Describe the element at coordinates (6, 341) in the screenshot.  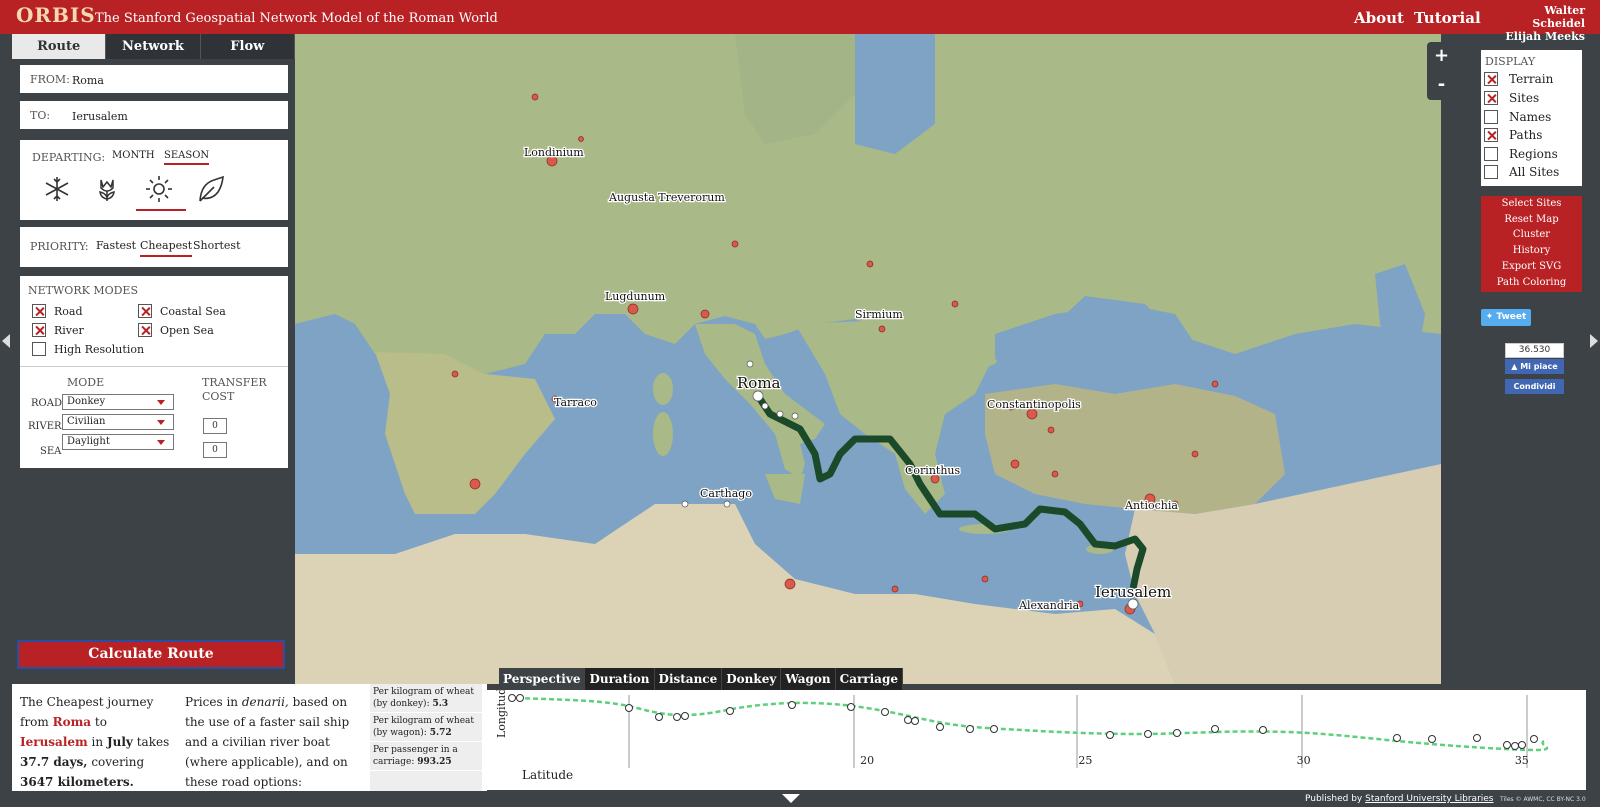
I see `collapse-left-icon` at that location.